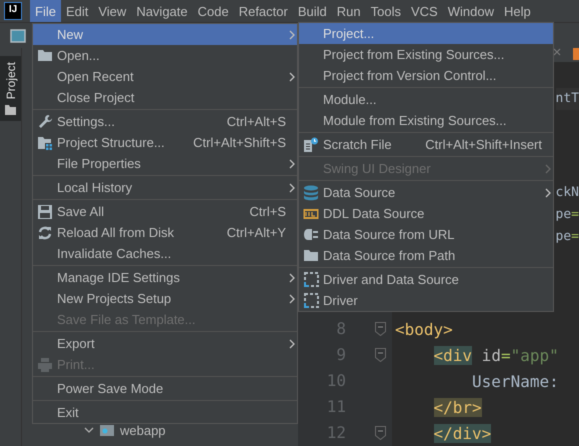 This screenshot has width=579, height=446. What do you see at coordinates (426, 213) in the screenshot?
I see `menu-item: DDL Data Source` at bounding box center [426, 213].